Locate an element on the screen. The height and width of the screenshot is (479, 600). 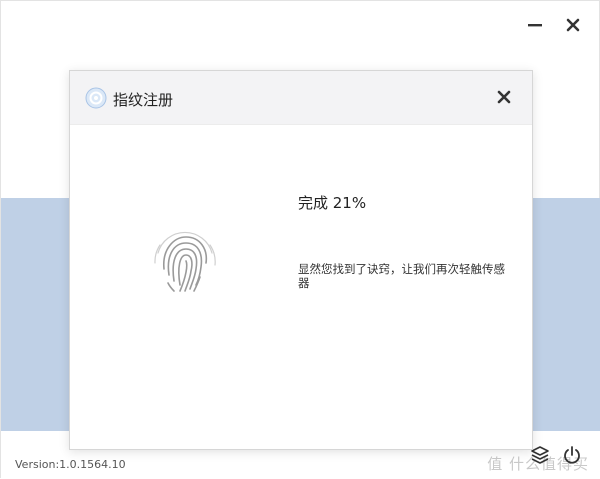
power-button is located at coordinates (572, 455).